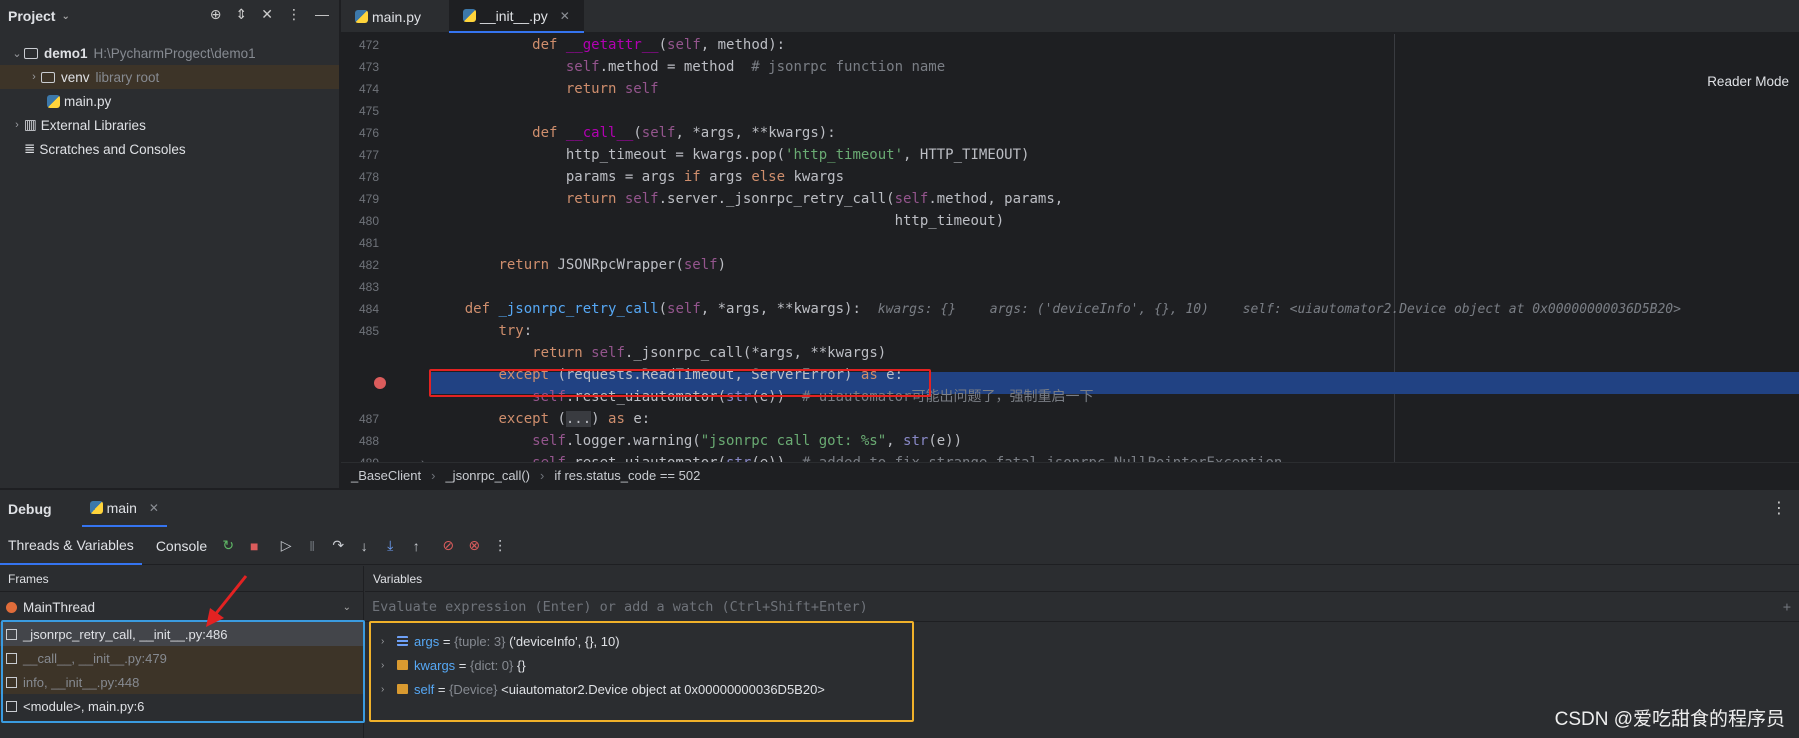  What do you see at coordinates (368, 441) in the screenshot?
I see `line-number: 488` at bounding box center [368, 441].